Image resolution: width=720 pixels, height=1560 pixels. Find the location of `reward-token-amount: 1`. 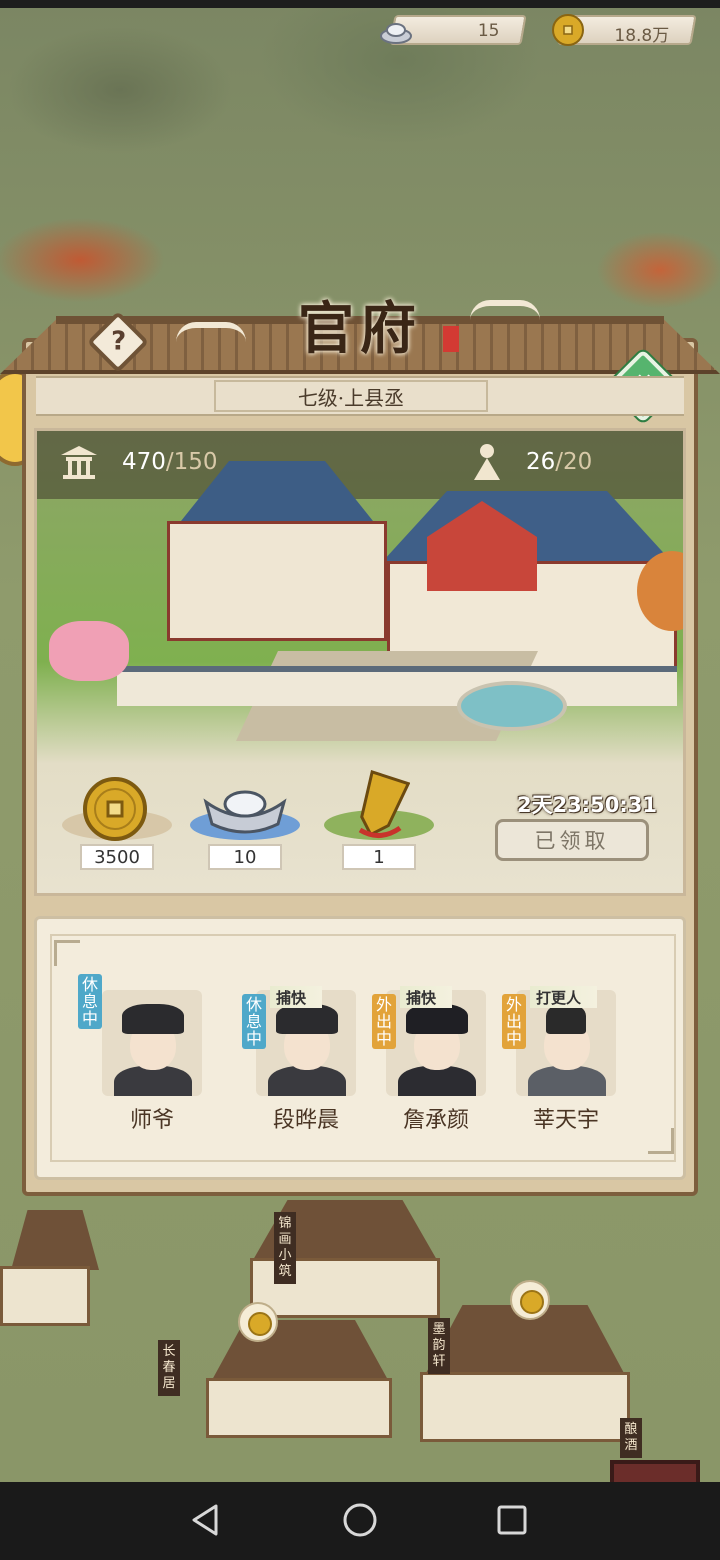

reward-token-amount: 1 is located at coordinates (379, 857).